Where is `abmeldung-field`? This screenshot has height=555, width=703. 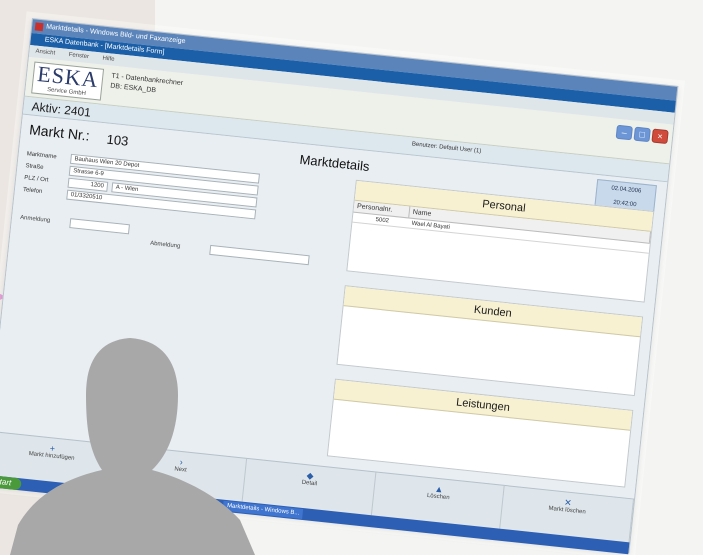 abmeldung-field is located at coordinates (259, 255).